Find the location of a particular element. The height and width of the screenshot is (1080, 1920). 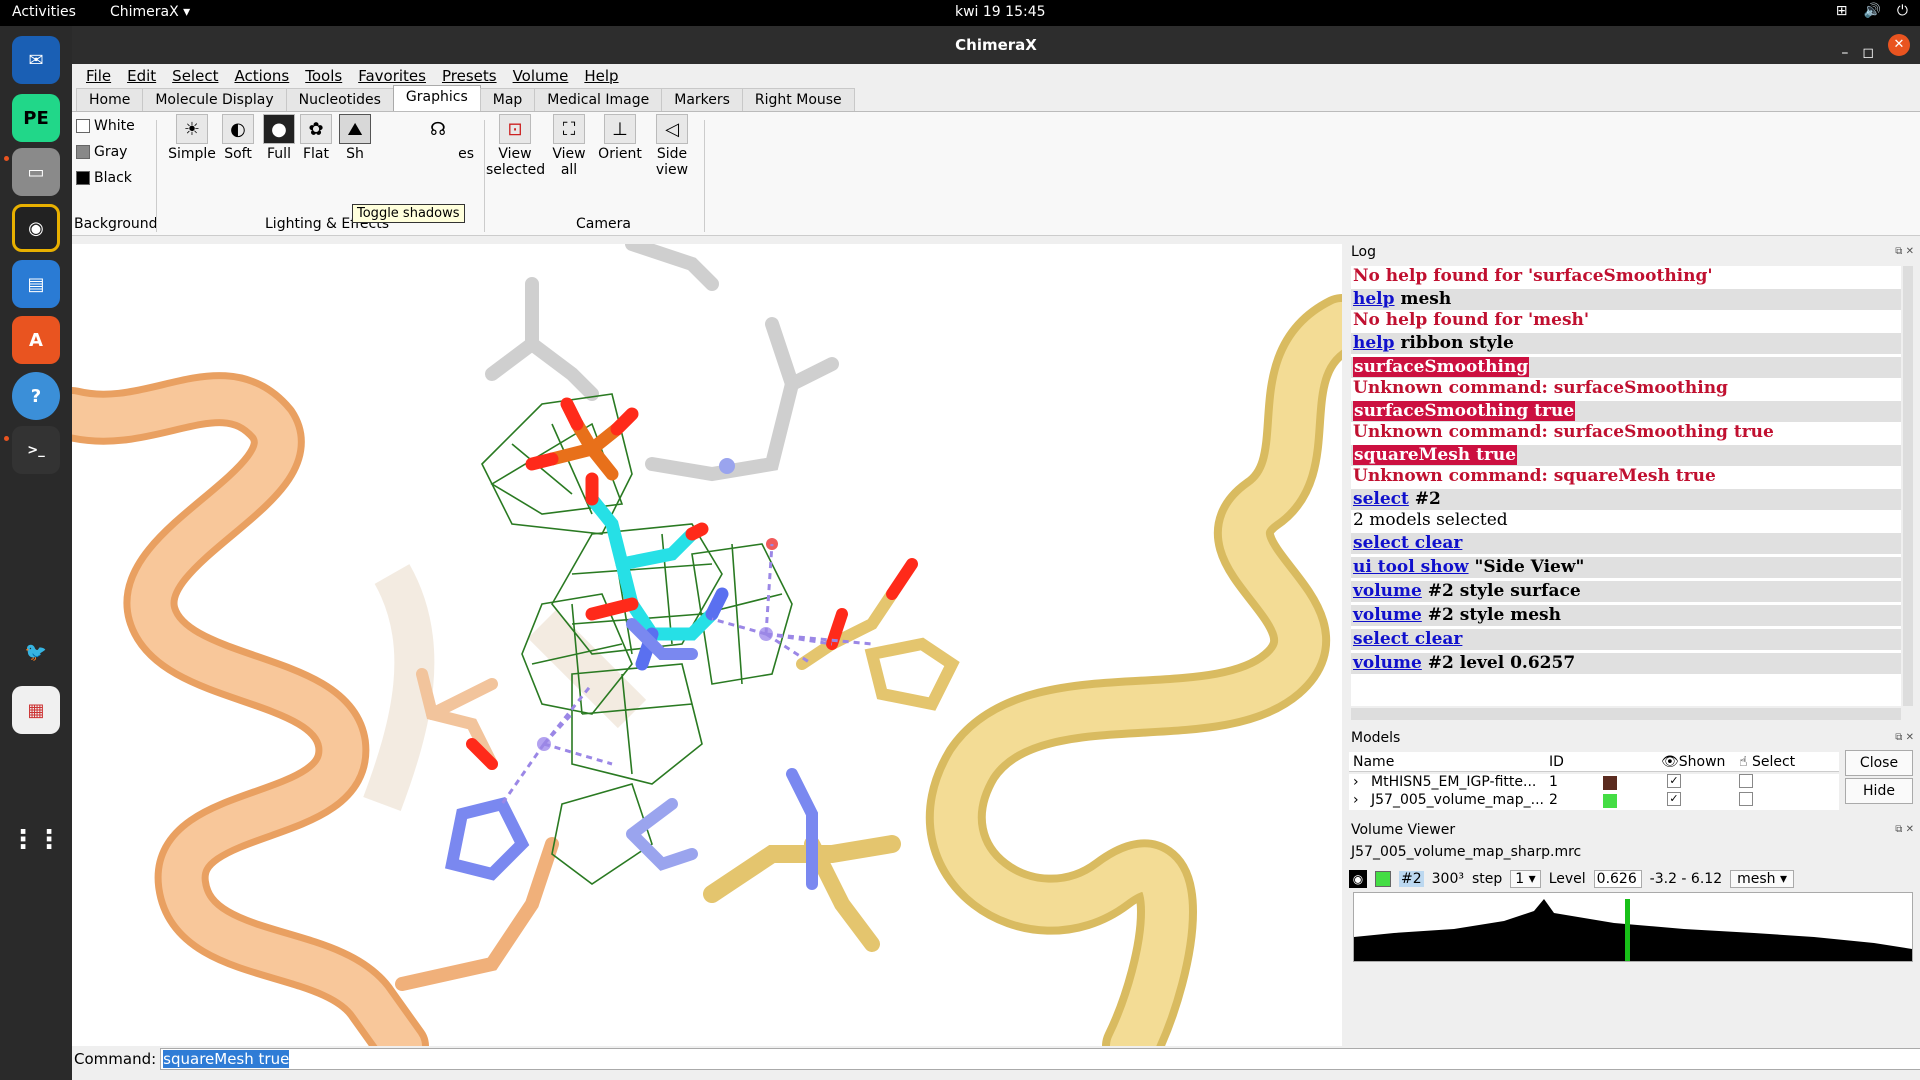

view-all-icon: ⛶ is located at coordinates (569, 129).